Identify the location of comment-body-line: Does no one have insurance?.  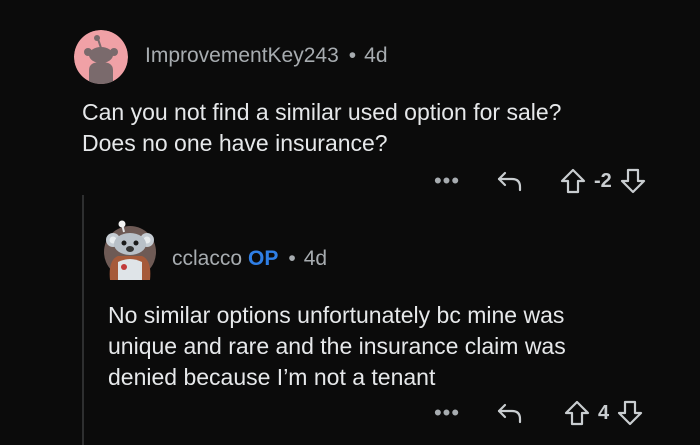
(235, 143).